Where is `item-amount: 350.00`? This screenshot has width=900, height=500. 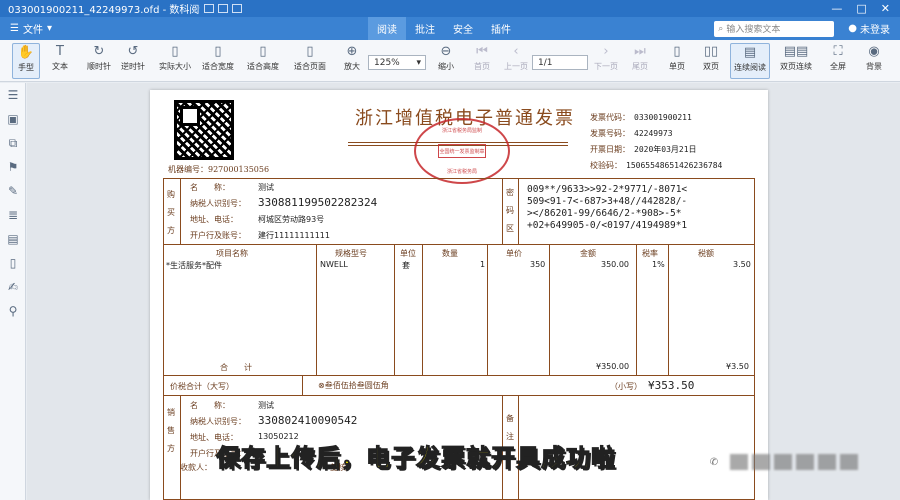
item-amount: 350.00 is located at coordinates (615, 264).